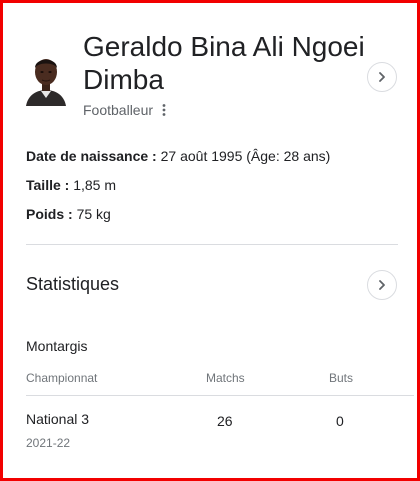 This screenshot has width=420, height=481. I want to click on fact-value: 27 août 1995 (Âge: 28 ans), so click(245, 156).